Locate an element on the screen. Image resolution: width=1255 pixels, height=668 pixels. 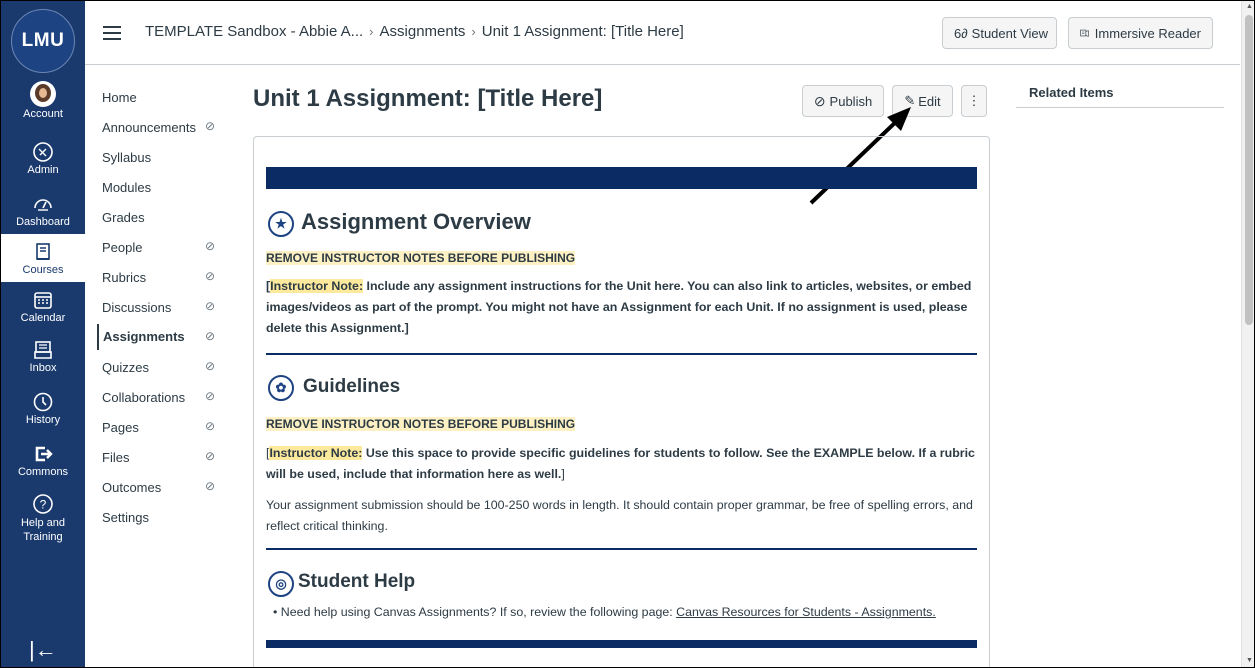
global-nav-dashboard: Dashboard is located at coordinates (43, 210).